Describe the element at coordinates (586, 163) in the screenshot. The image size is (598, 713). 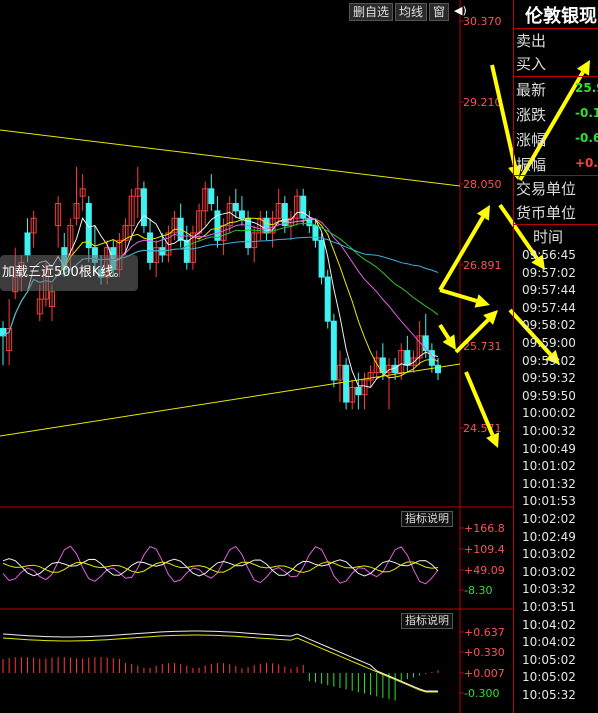
I see `amplitude-value: +0.8` at that location.